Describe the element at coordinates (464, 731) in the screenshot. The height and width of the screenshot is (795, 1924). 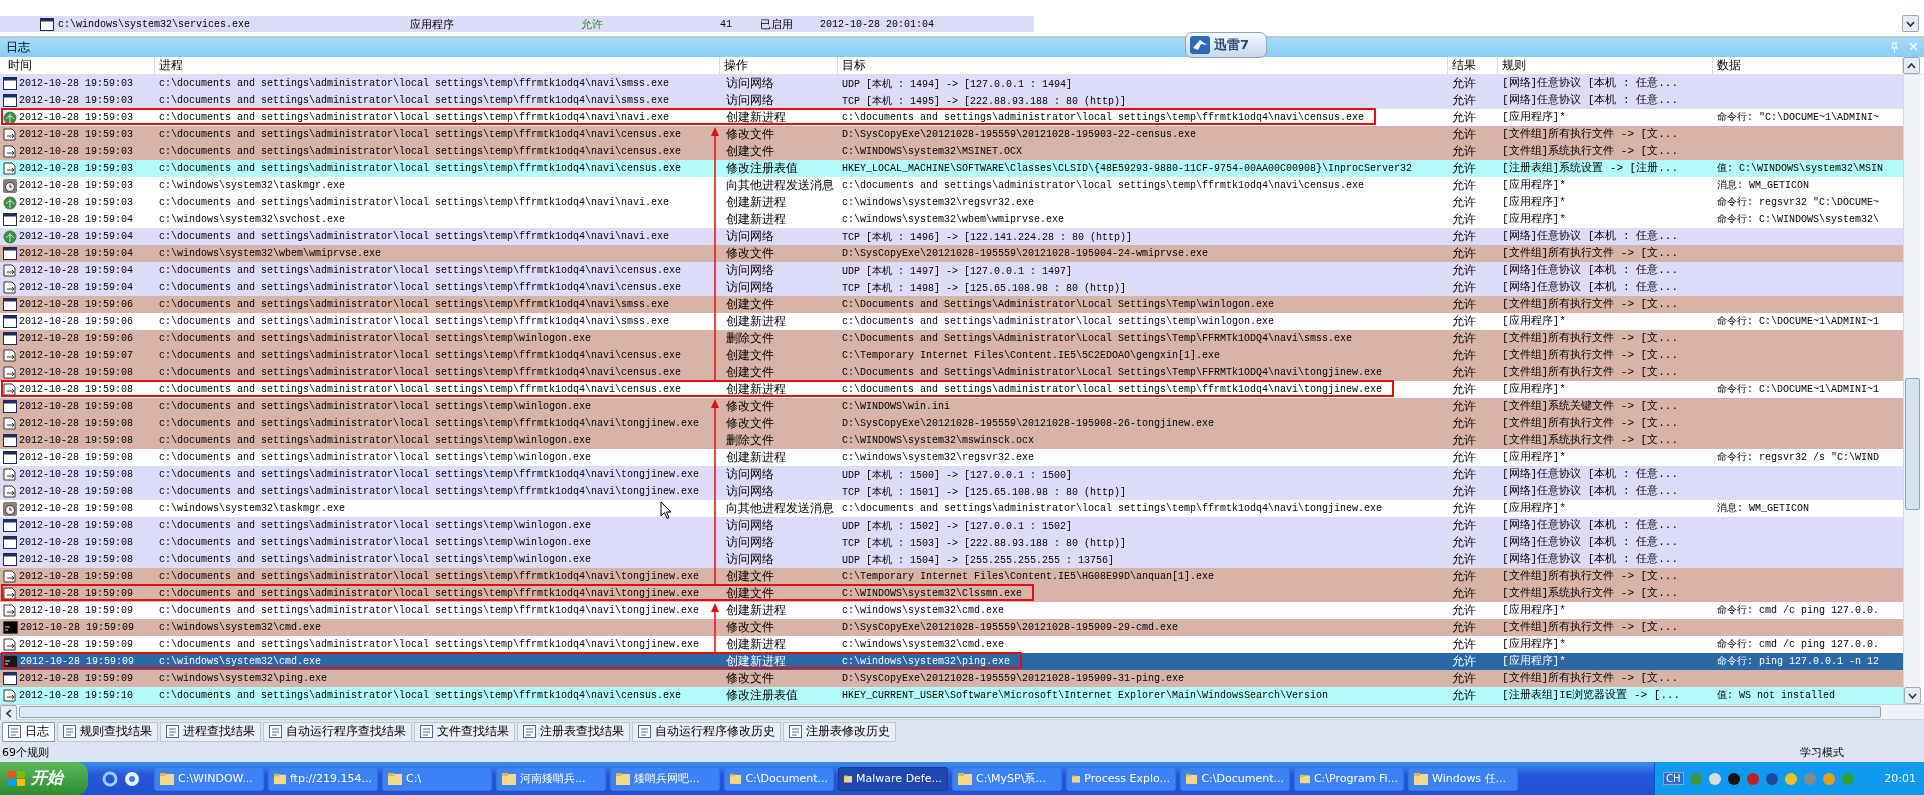
I see `tab: 文件查找结果` at that location.